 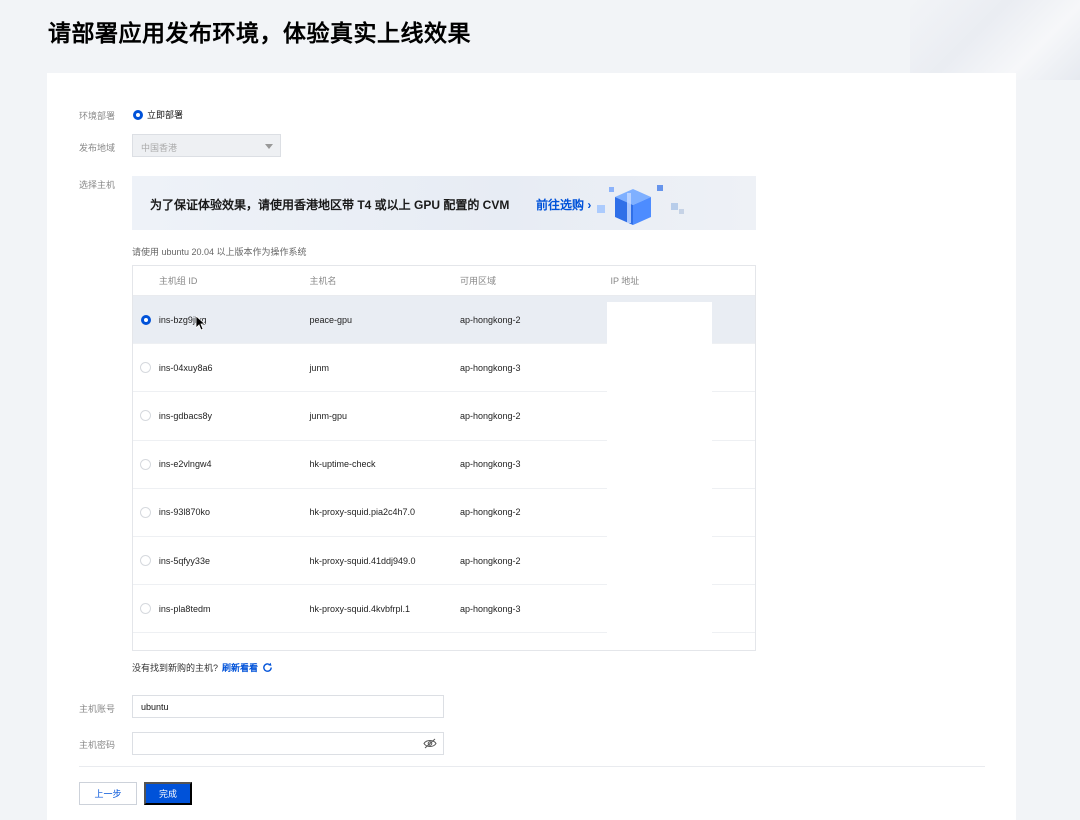 What do you see at coordinates (532, 766) in the screenshot?
I see `form-divider` at bounding box center [532, 766].